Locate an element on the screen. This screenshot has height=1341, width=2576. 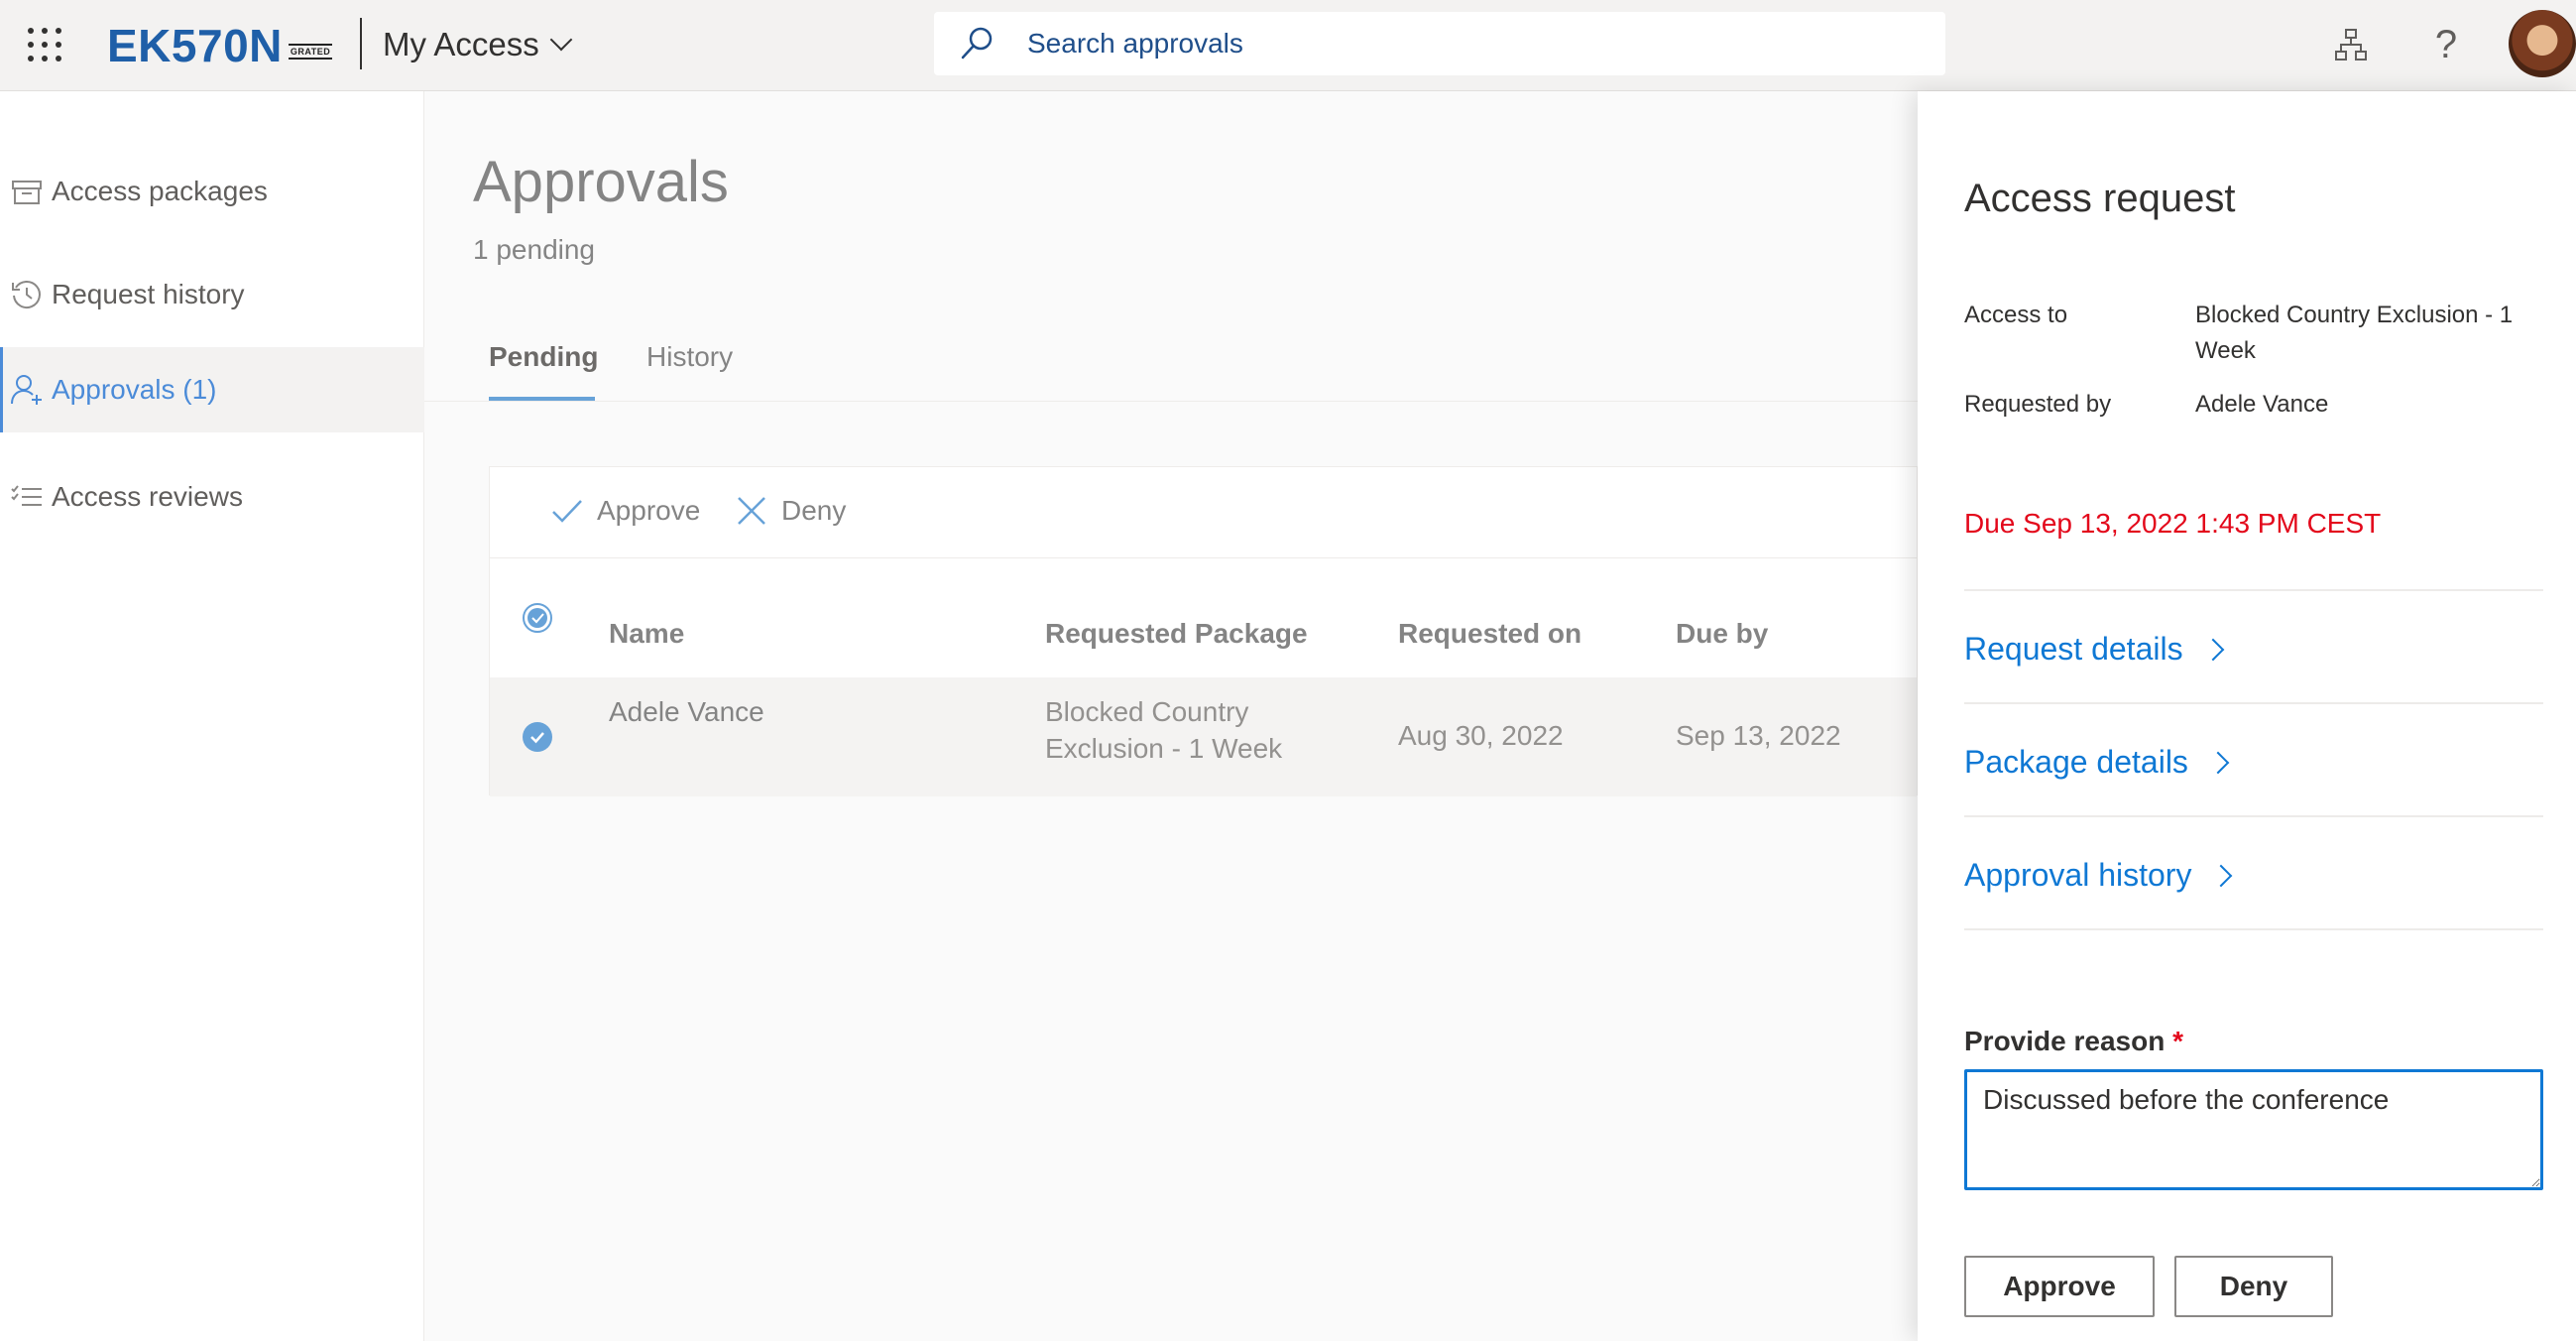
required-marker: * is located at coordinates (2177, 1041).